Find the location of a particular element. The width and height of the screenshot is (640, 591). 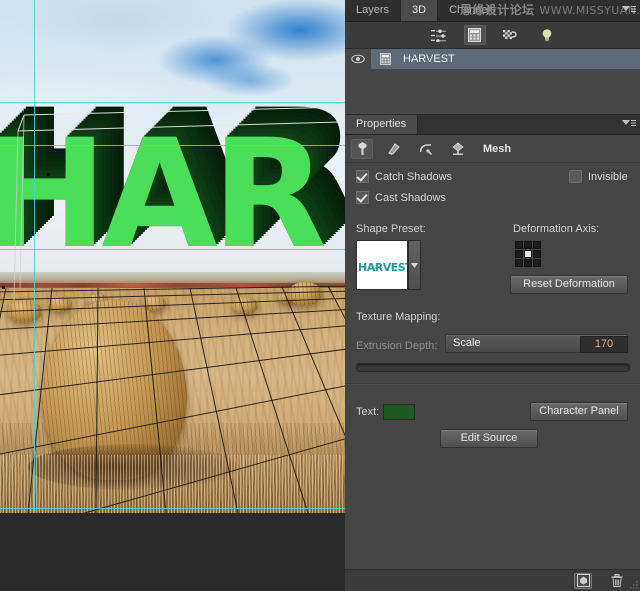

tab-layers: Layers is located at coordinates (373, 10).